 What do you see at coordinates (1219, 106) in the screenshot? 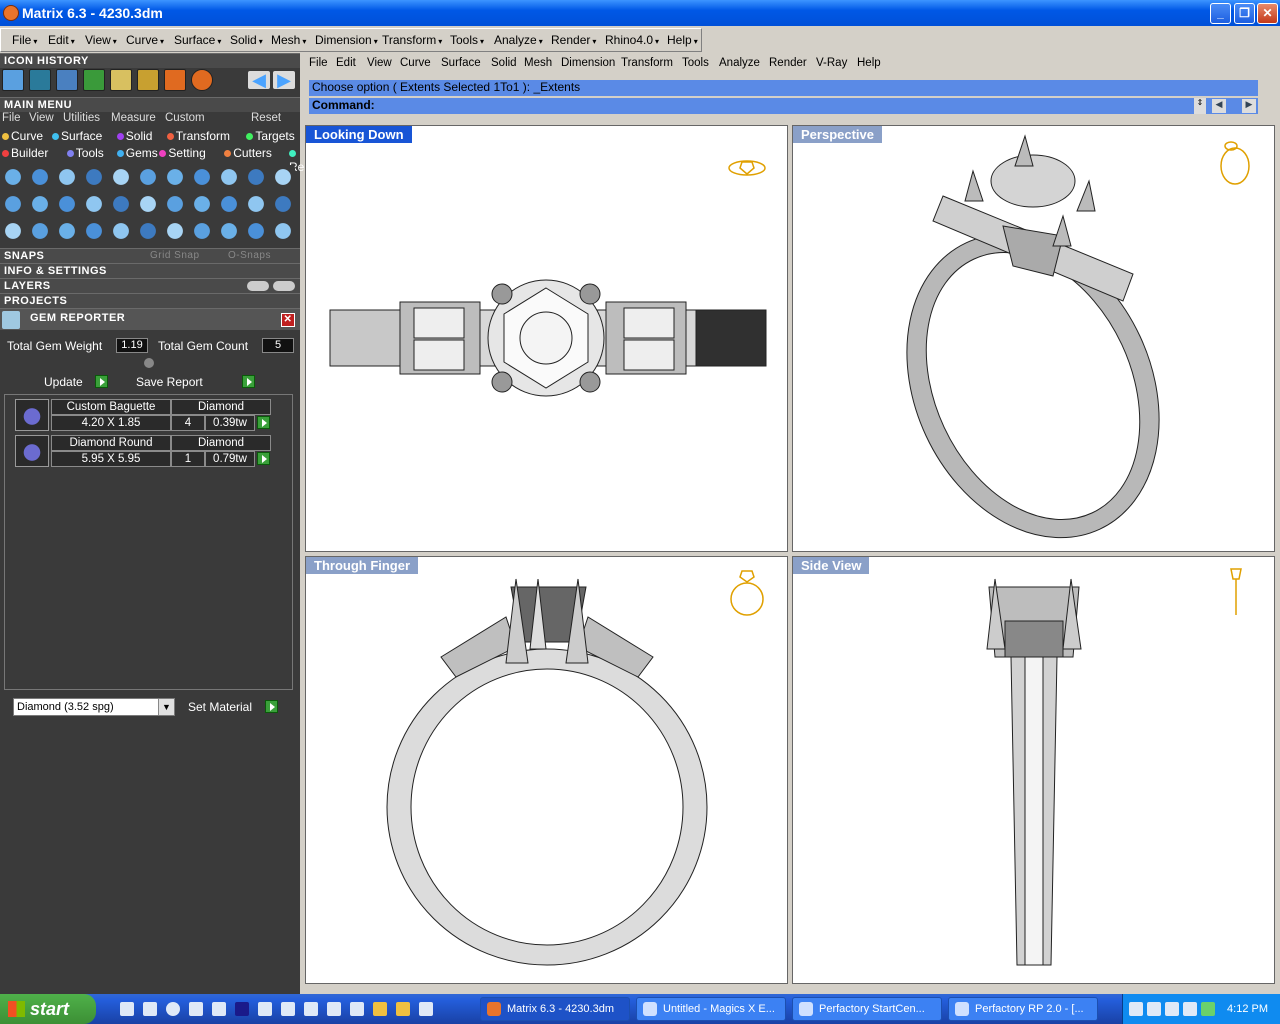
I see `prev-icon: ◀` at bounding box center [1219, 106].